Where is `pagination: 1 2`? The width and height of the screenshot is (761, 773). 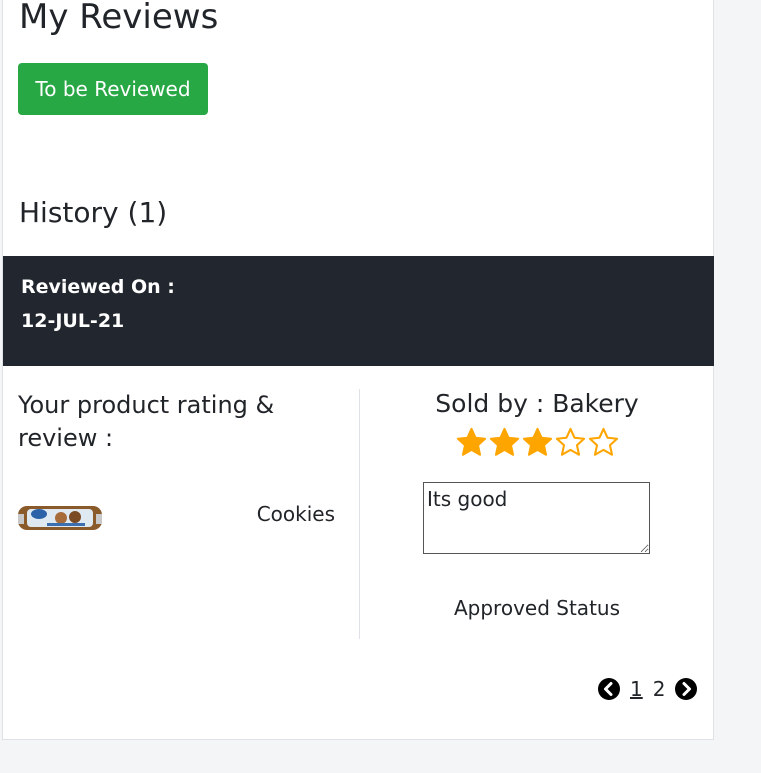 pagination: 1 2 is located at coordinates (648, 689).